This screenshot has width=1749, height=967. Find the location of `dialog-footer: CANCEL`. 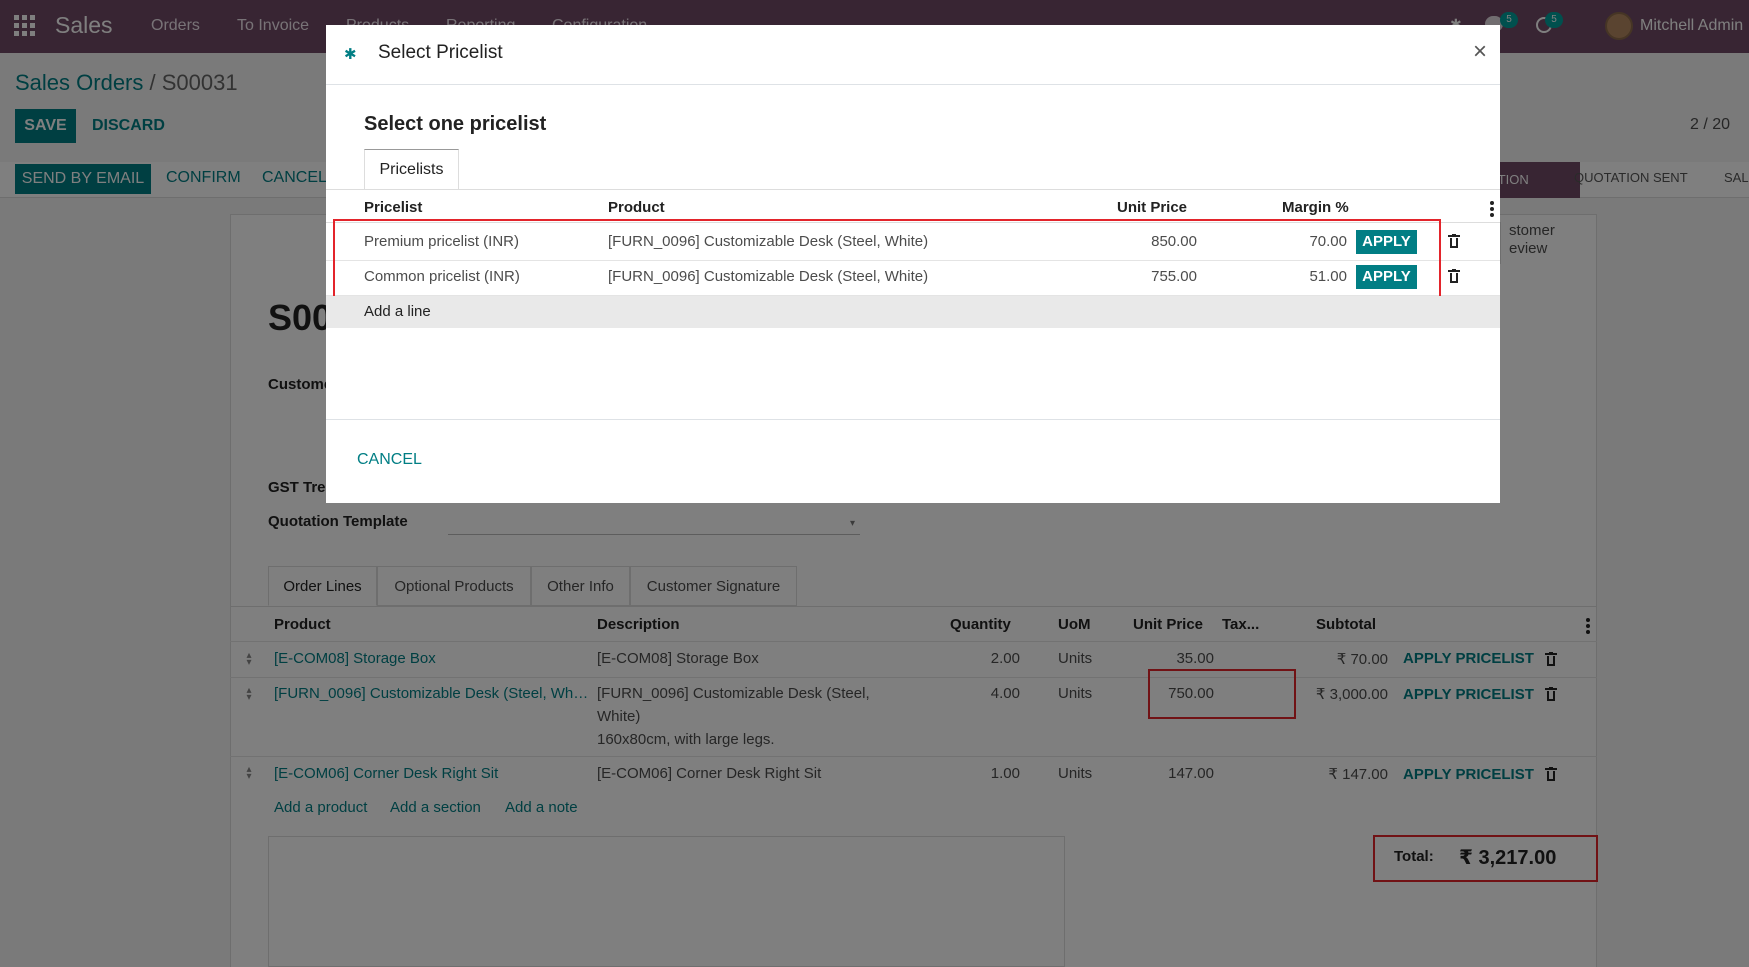

dialog-footer: CANCEL is located at coordinates (913, 461).